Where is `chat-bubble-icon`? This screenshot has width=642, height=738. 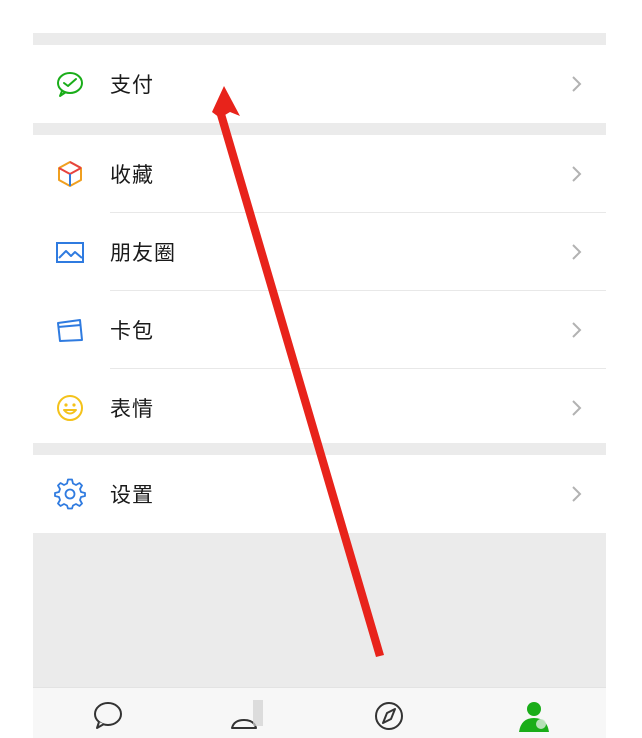
chat-bubble-icon is located at coordinates (108, 715).